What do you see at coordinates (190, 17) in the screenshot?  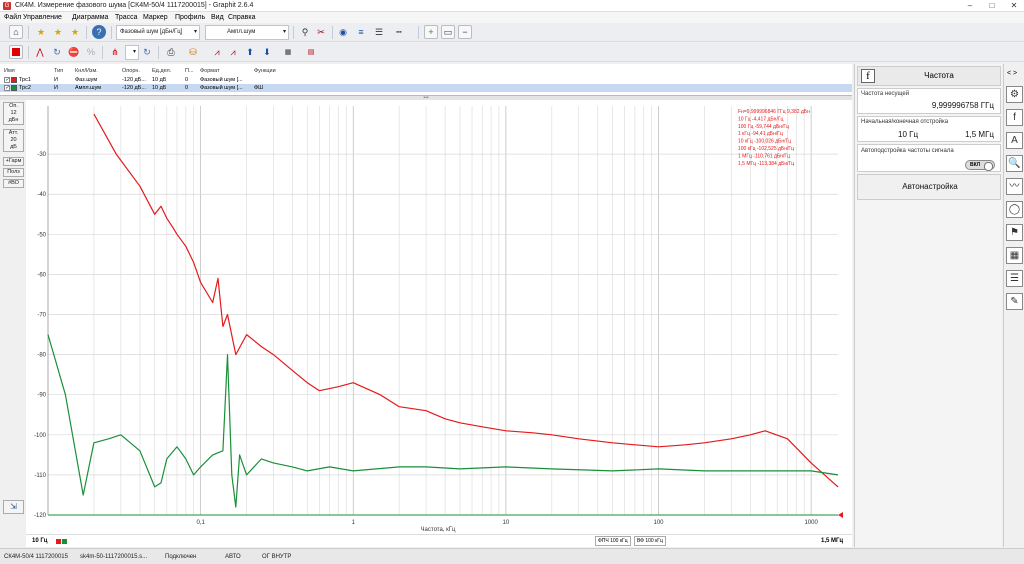 I see `menu-profile: Профиль` at bounding box center [190, 17].